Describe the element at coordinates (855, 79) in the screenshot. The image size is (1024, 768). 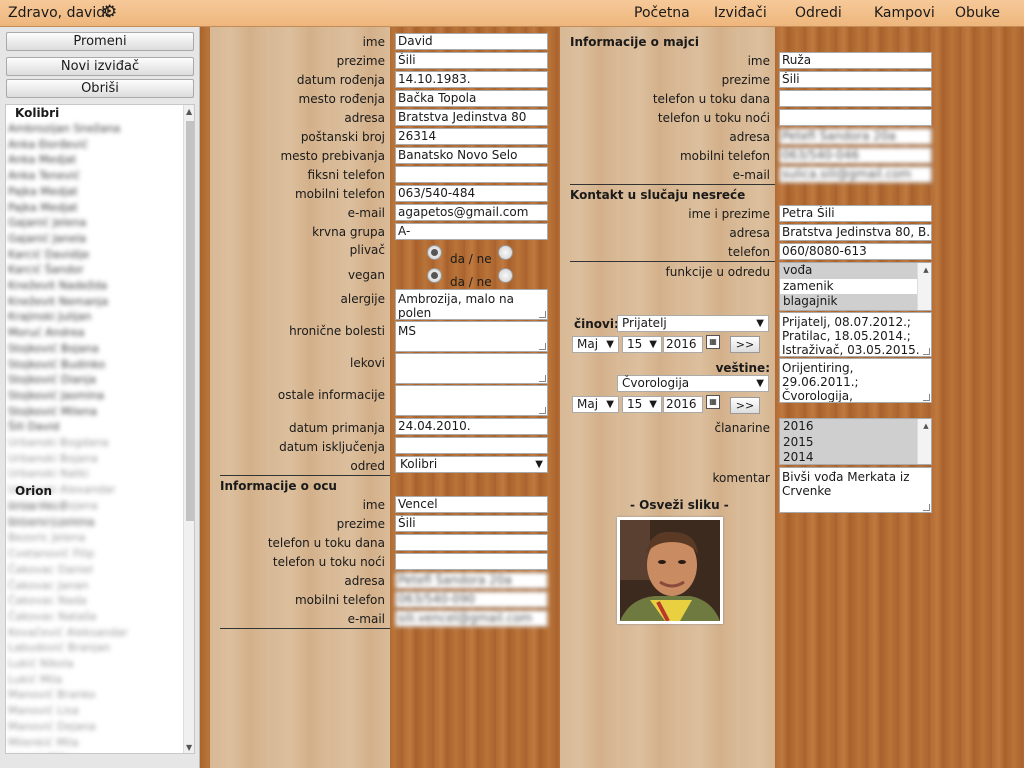
I see `mother-surname-input: Šili` at that location.